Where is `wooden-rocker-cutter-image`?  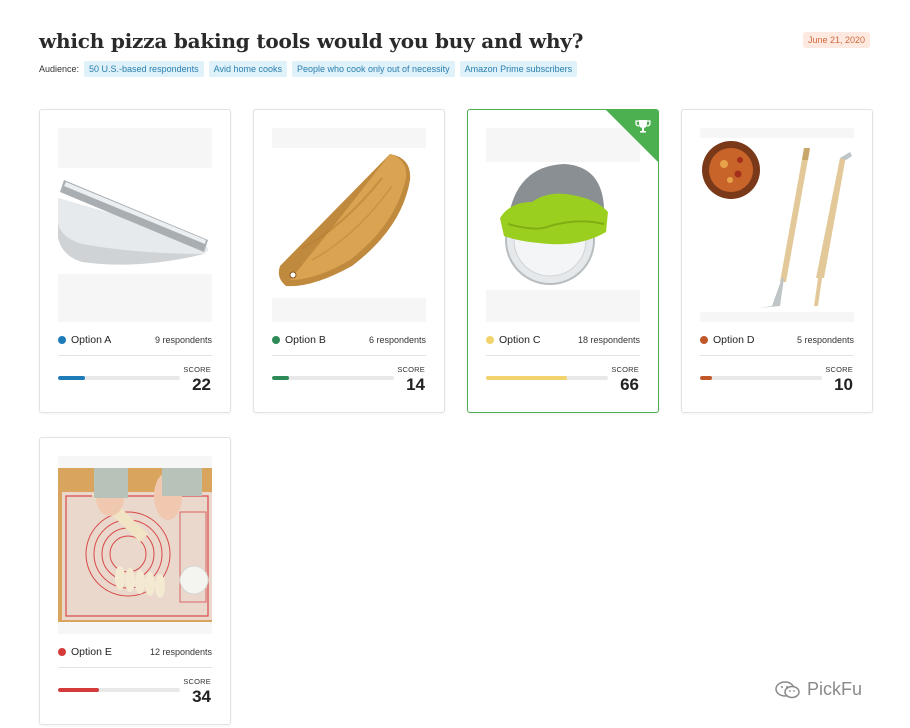
wooden-rocker-cutter-image is located at coordinates (349, 225).